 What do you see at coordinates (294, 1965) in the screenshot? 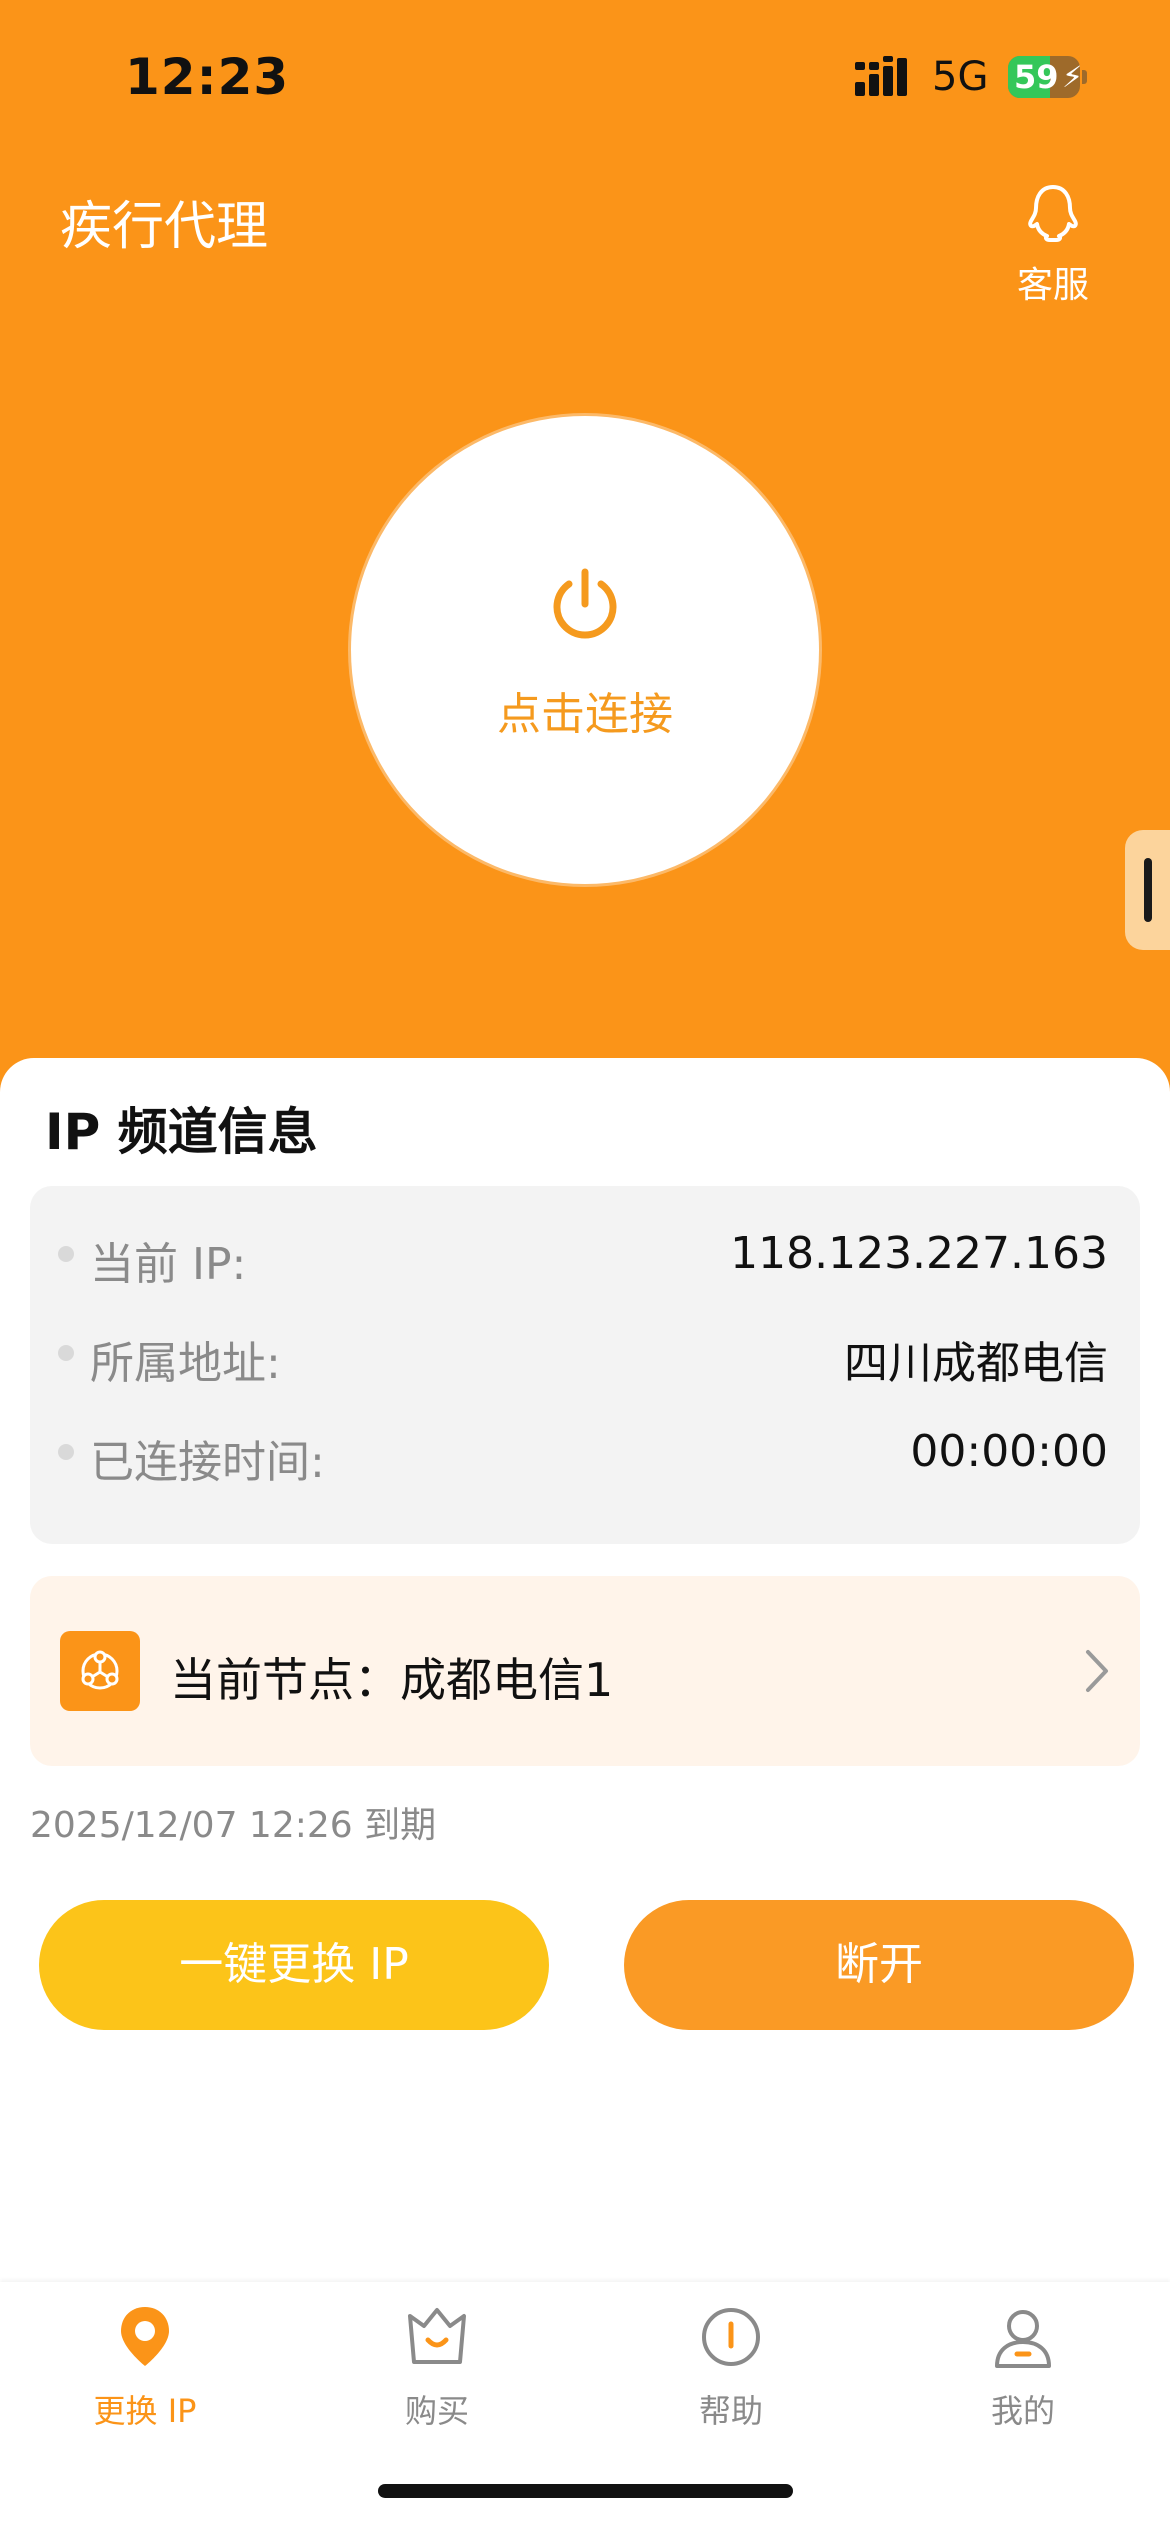
I see `change-ip-button: 一键更换 IP` at bounding box center [294, 1965].